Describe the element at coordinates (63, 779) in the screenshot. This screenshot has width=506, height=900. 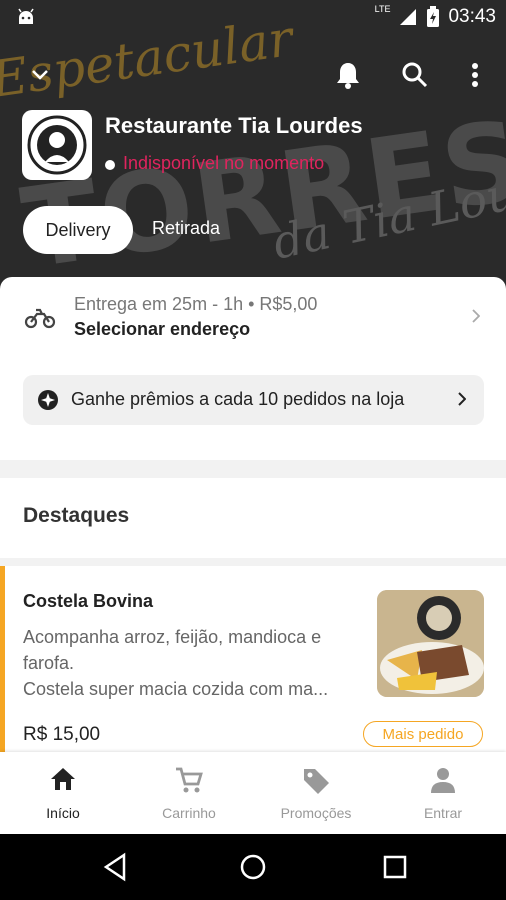
I see `home-icon` at that location.